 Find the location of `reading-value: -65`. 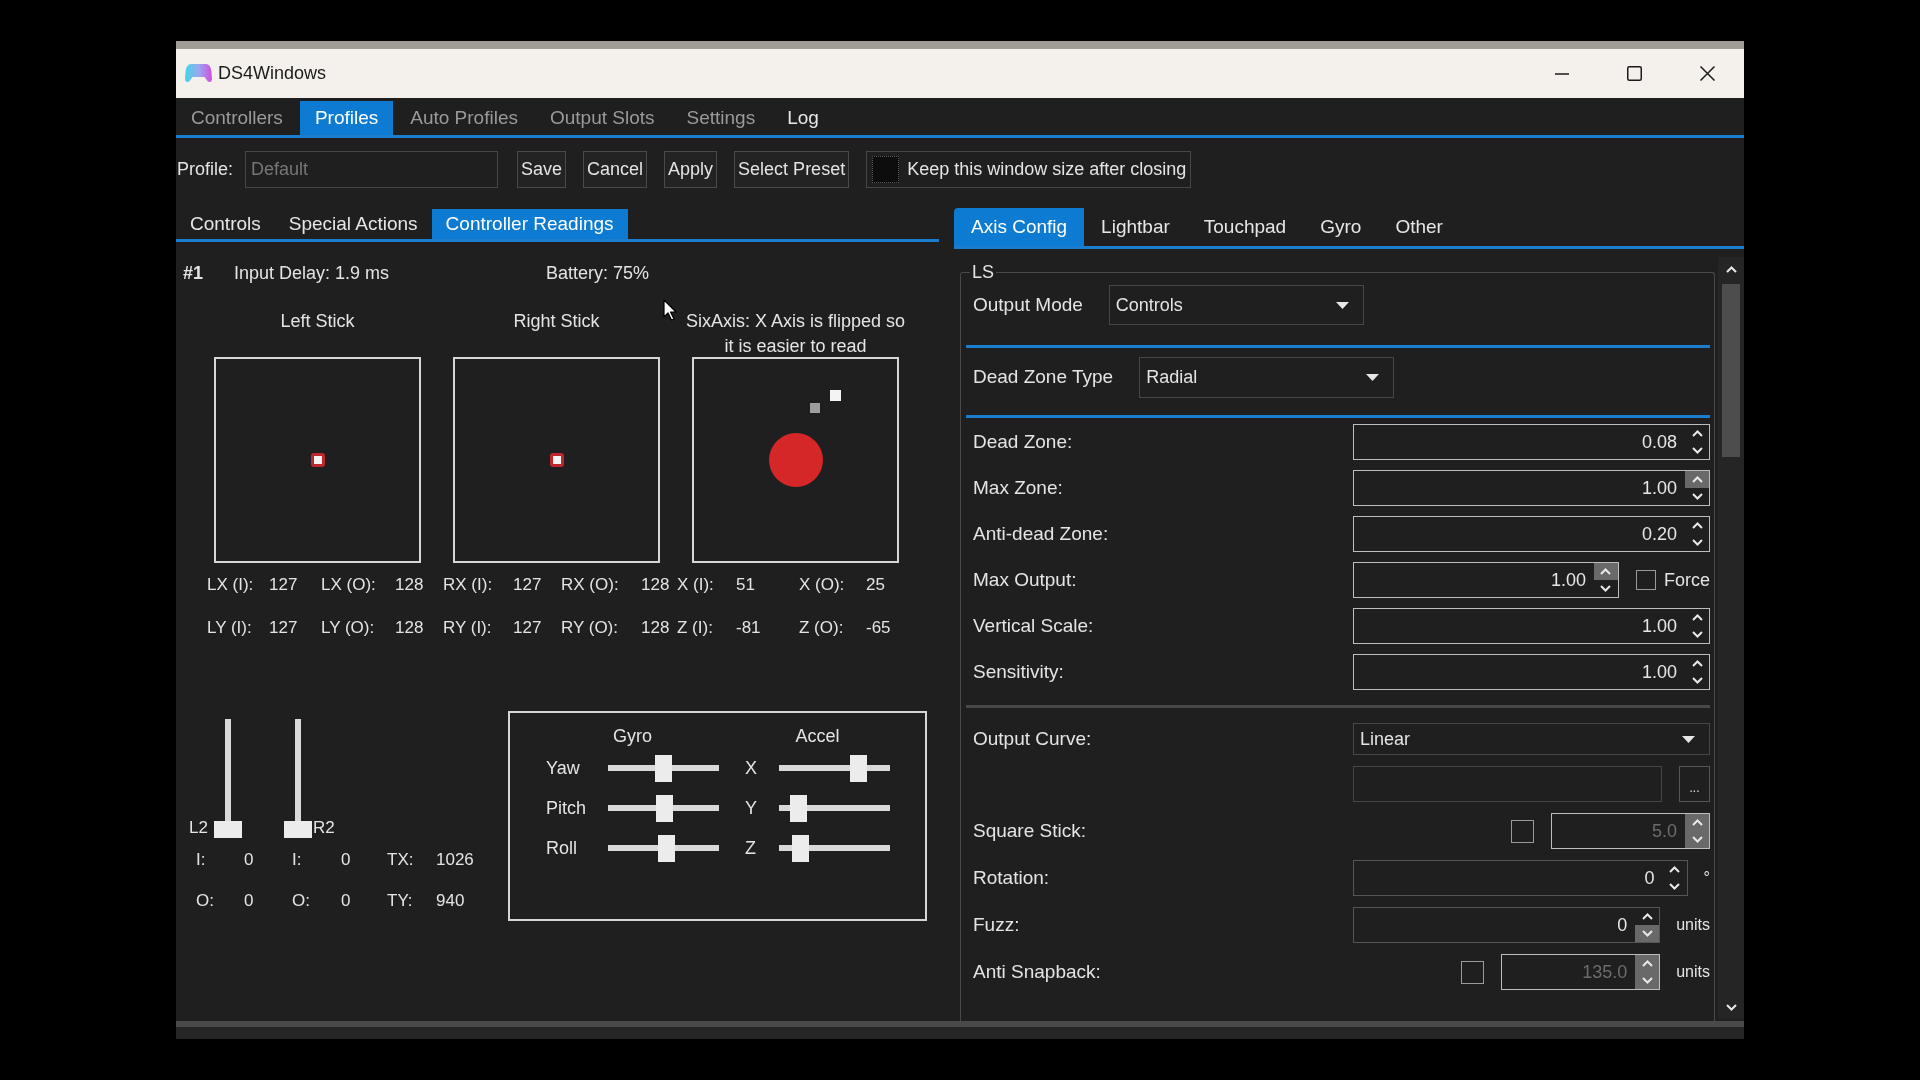

reading-value: -65 is located at coordinates (878, 628).